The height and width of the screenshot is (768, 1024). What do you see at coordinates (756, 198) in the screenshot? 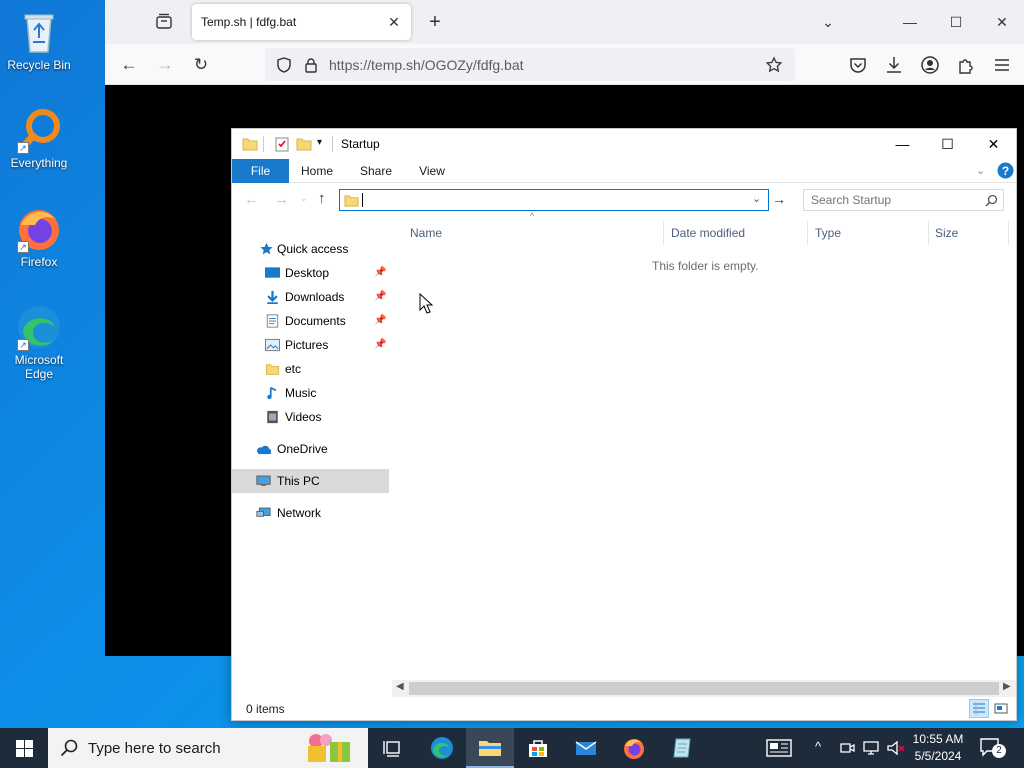
I see `address-dropdown-icon: ⌄` at bounding box center [756, 198].